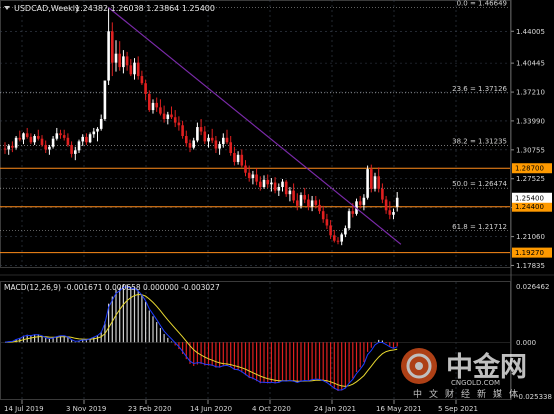  Describe the element at coordinates (530, 64) in the screenshot. I see `price-tick-label: 1.40445` at that location.